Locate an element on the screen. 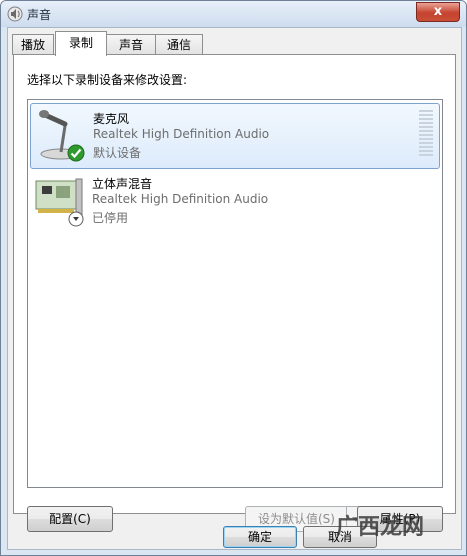 Image resolution: width=467 pixels, height=556 pixels. device-status: 已停用 is located at coordinates (110, 218).